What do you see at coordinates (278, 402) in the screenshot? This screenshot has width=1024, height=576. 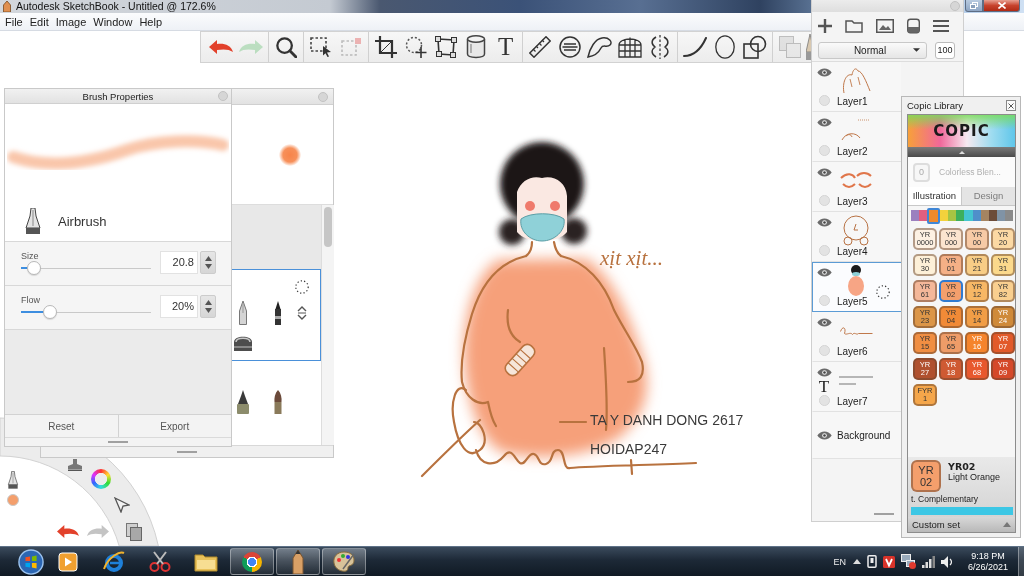 I see `round-brush-icon` at bounding box center [278, 402].